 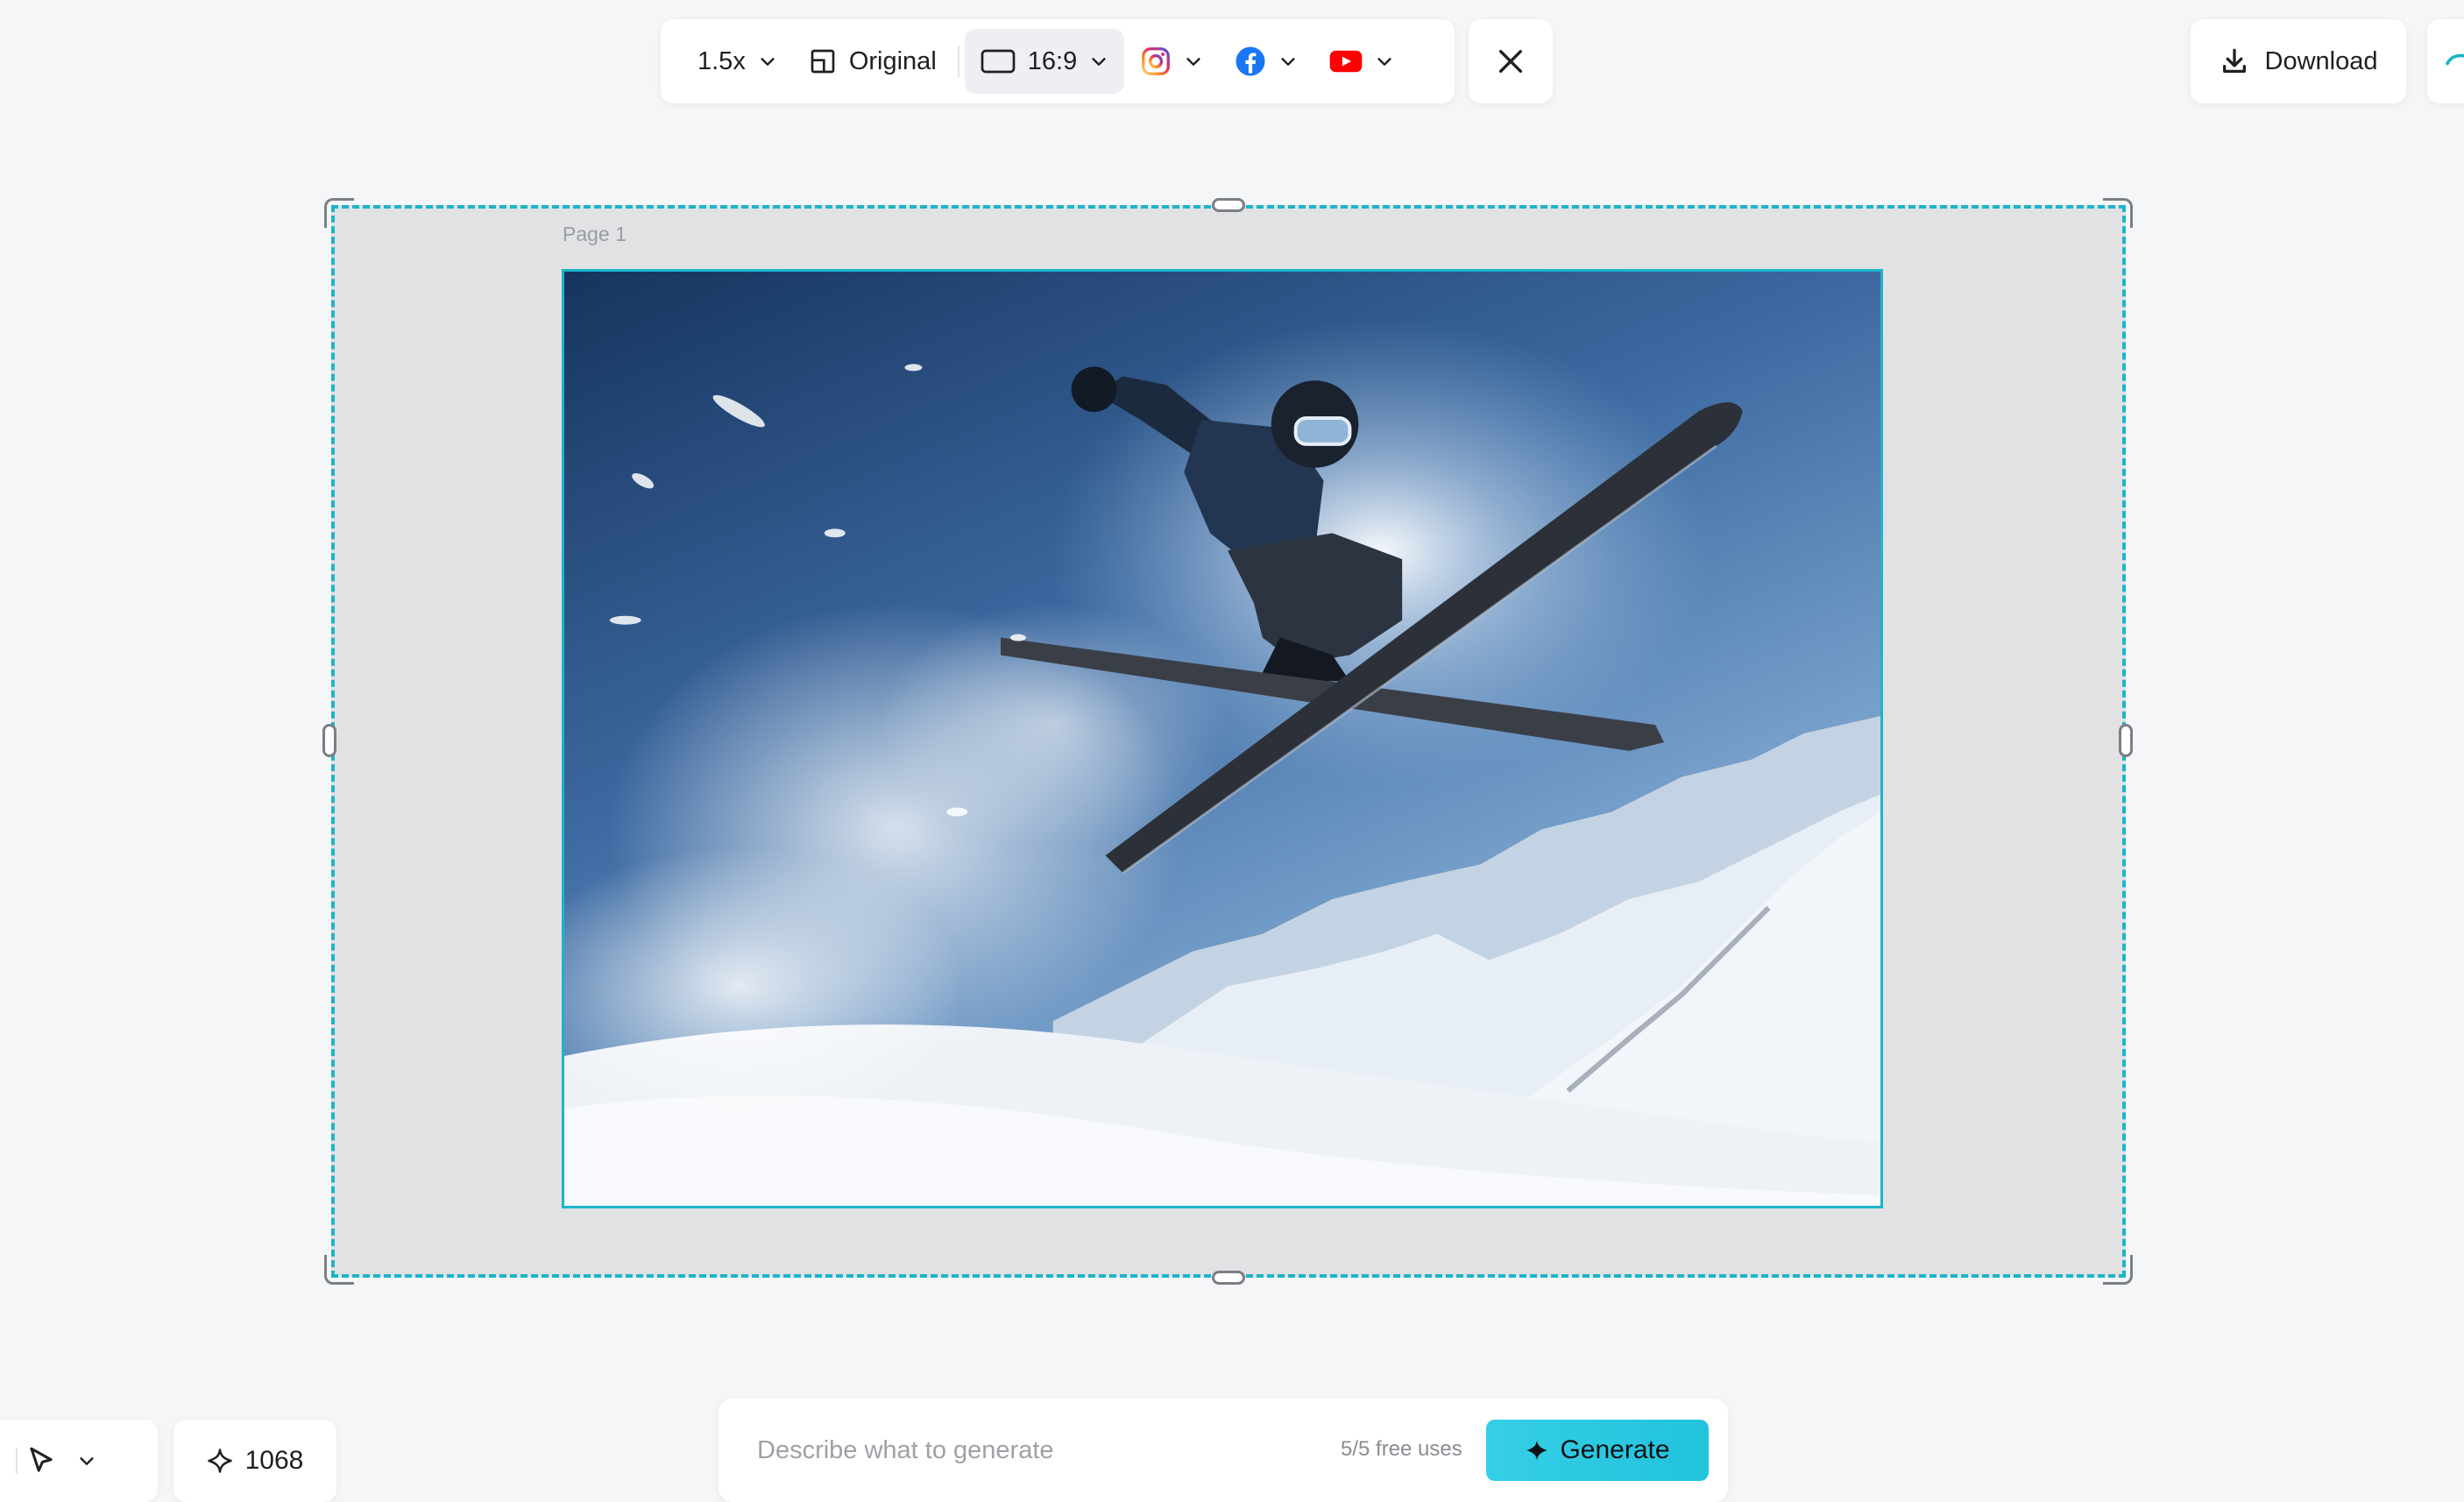 I want to click on share-button, so click(x=2445, y=61).